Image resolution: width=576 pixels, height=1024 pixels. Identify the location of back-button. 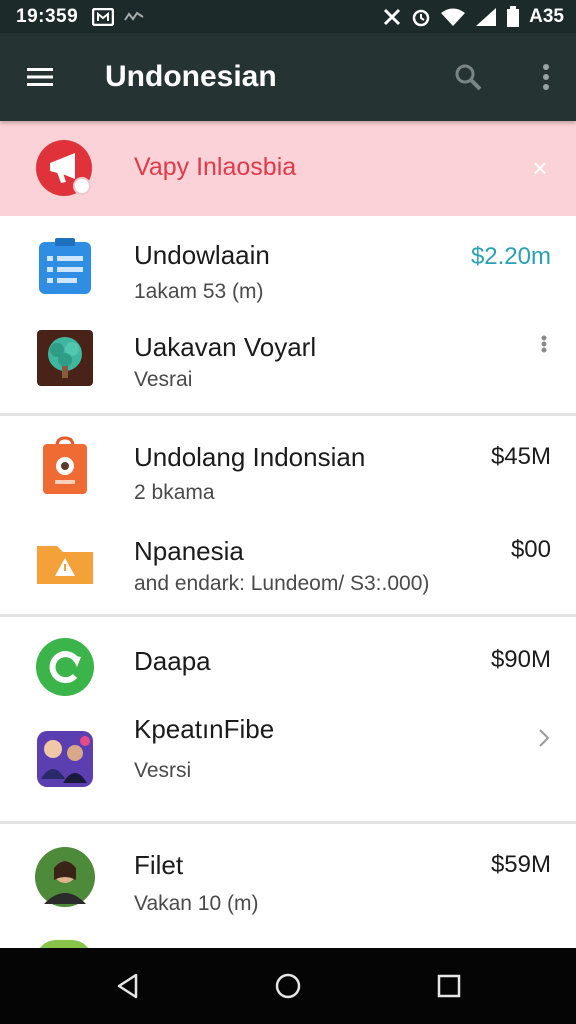
(128, 986).